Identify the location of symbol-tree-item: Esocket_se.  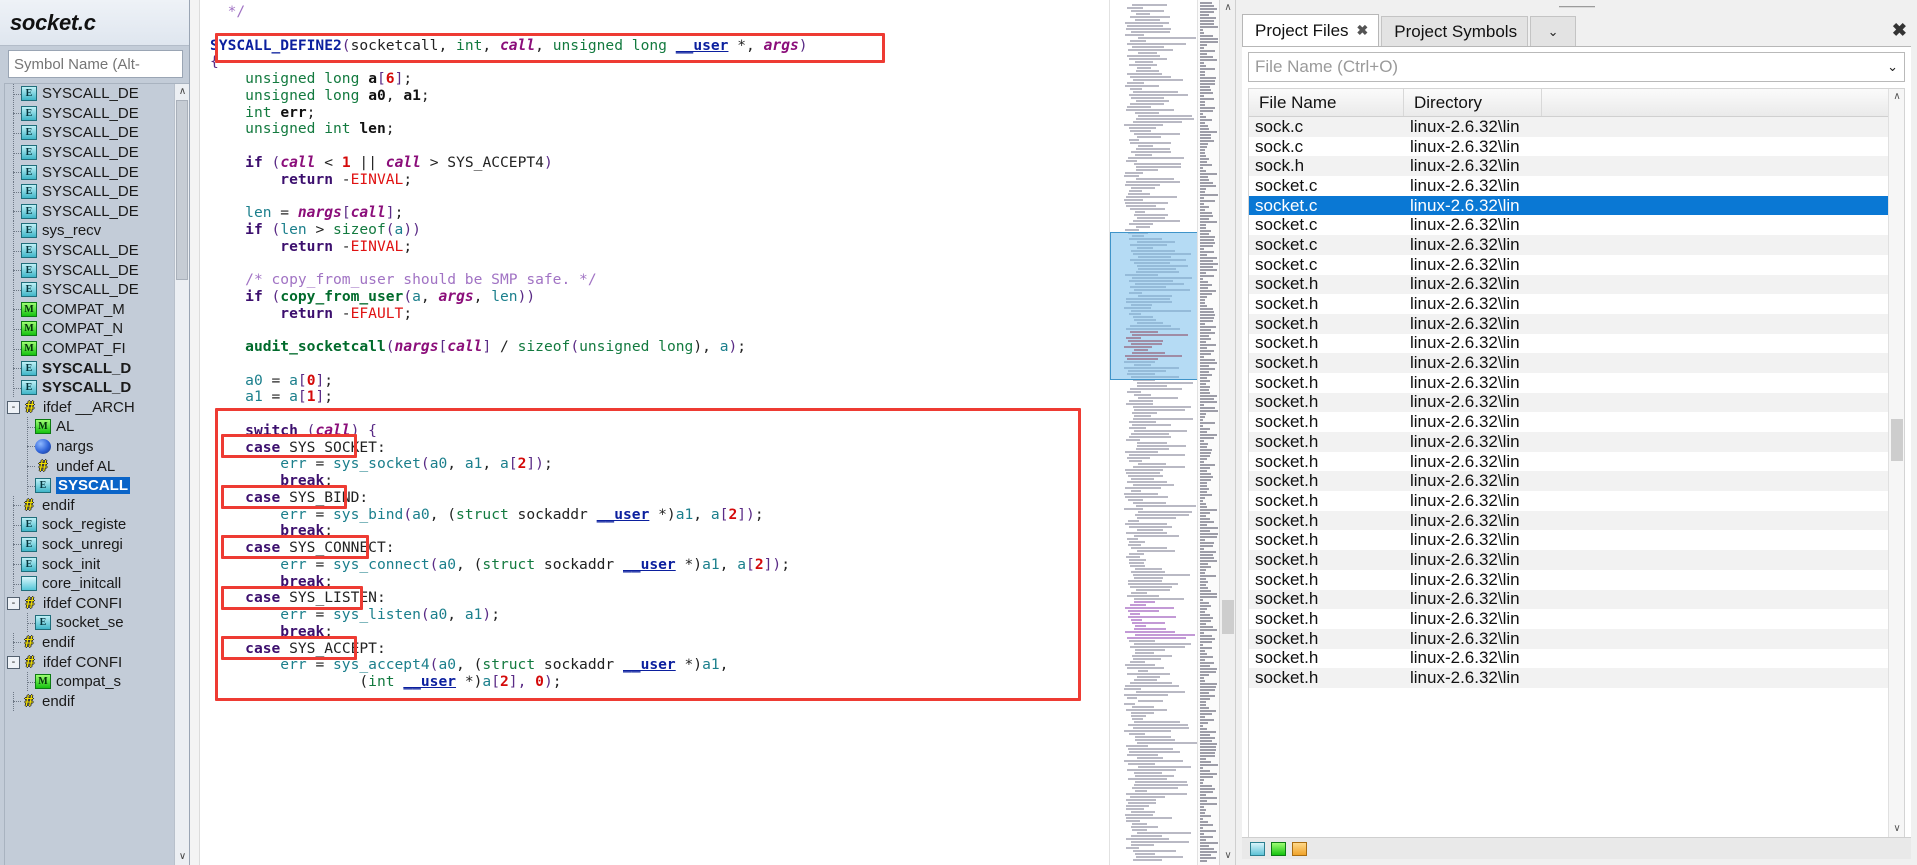
(97, 623).